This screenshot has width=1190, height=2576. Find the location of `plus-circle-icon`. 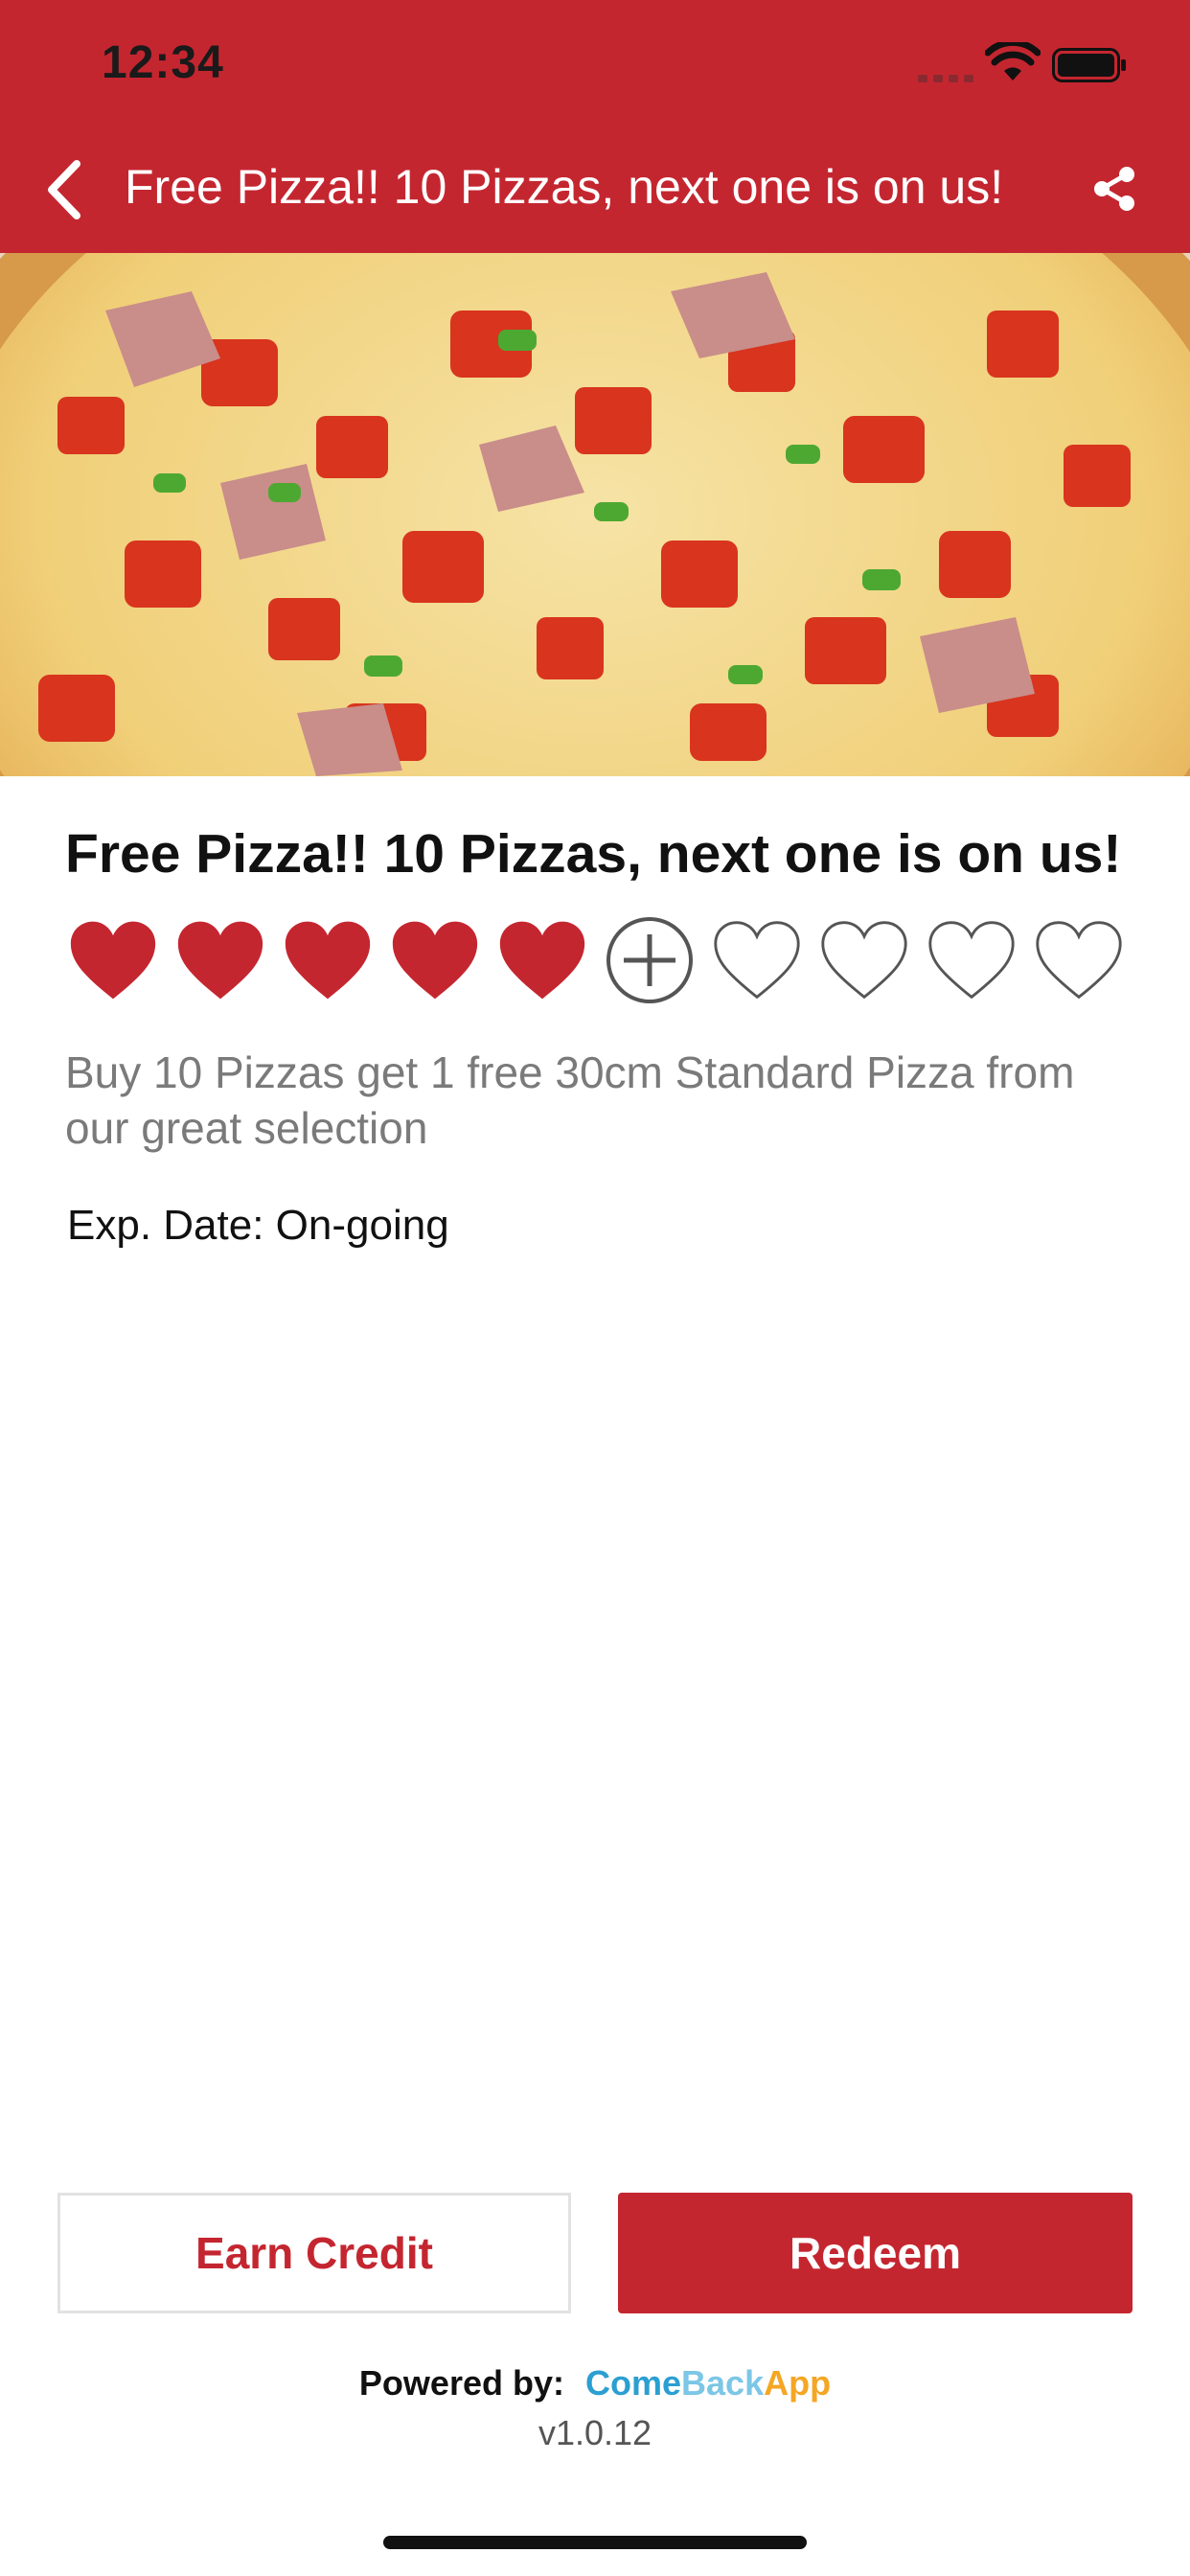

plus-circle-icon is located at coordinates (650, 960).